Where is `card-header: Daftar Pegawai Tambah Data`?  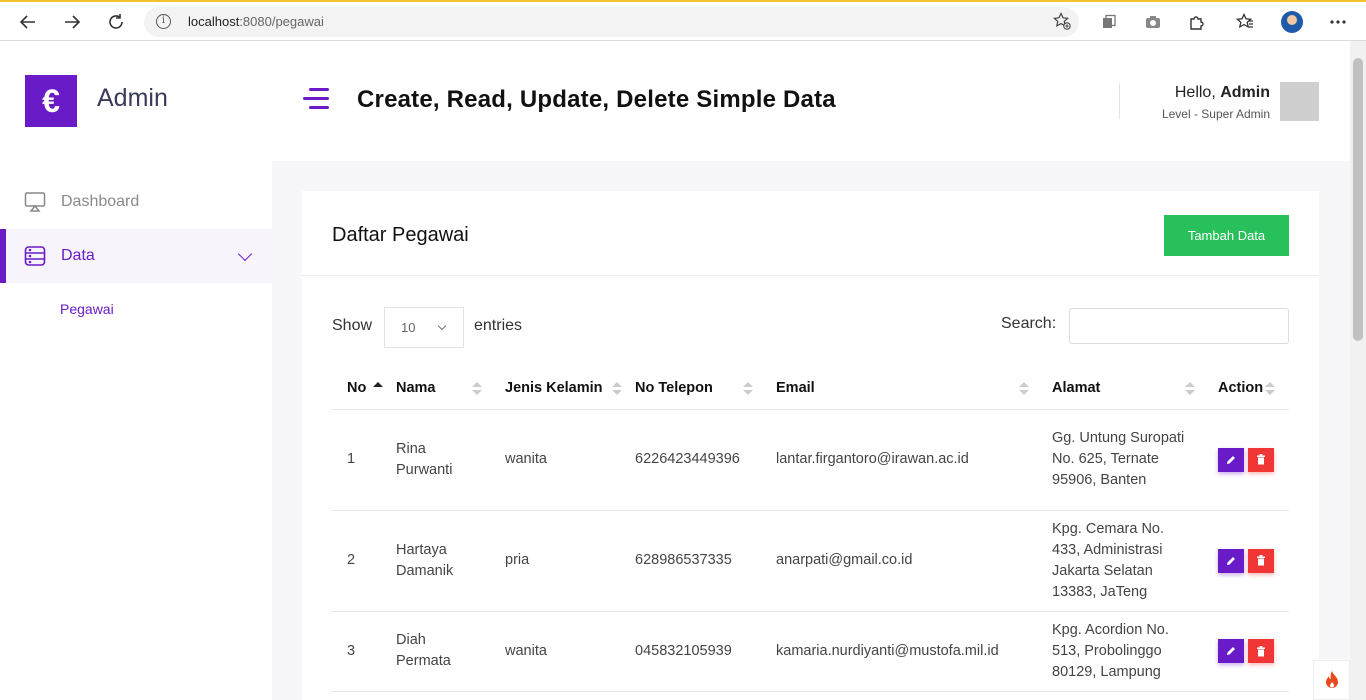
card-header: Daftar Pegawai Tambah Data is located at coordinates (810, 233).